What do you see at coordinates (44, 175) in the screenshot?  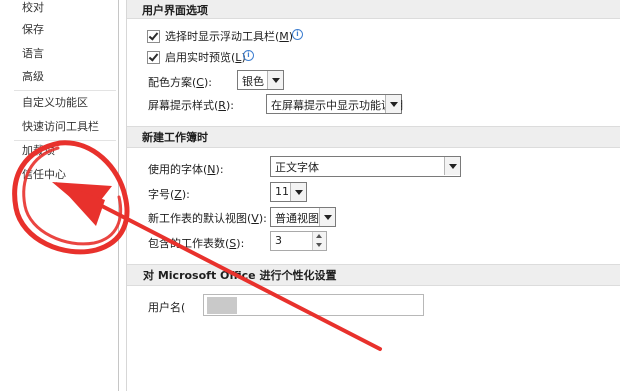 I see `sidebar-item-trust-center: 信任中心` at bounding box center [44, 175].